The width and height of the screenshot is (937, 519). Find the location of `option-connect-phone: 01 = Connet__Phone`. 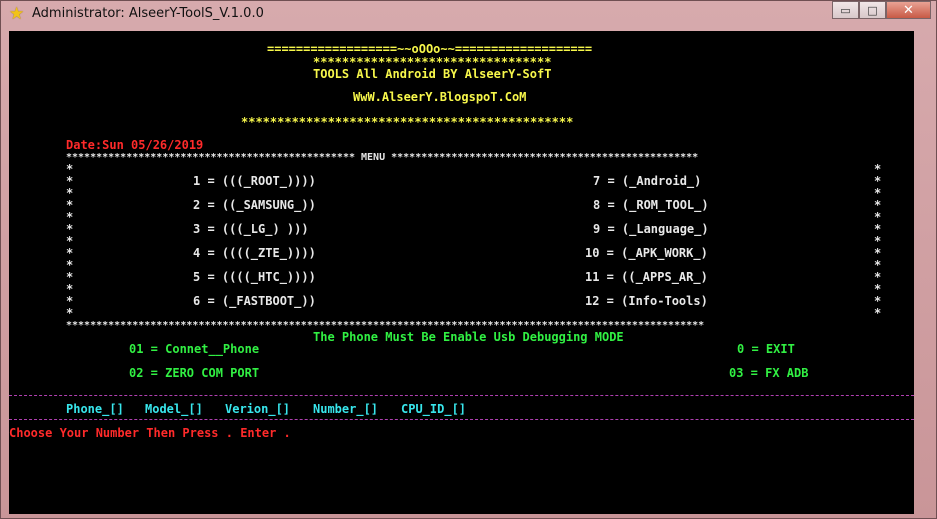

option-connect-phone: 01 = Connet__Phone is located at coordinates (194, 349).